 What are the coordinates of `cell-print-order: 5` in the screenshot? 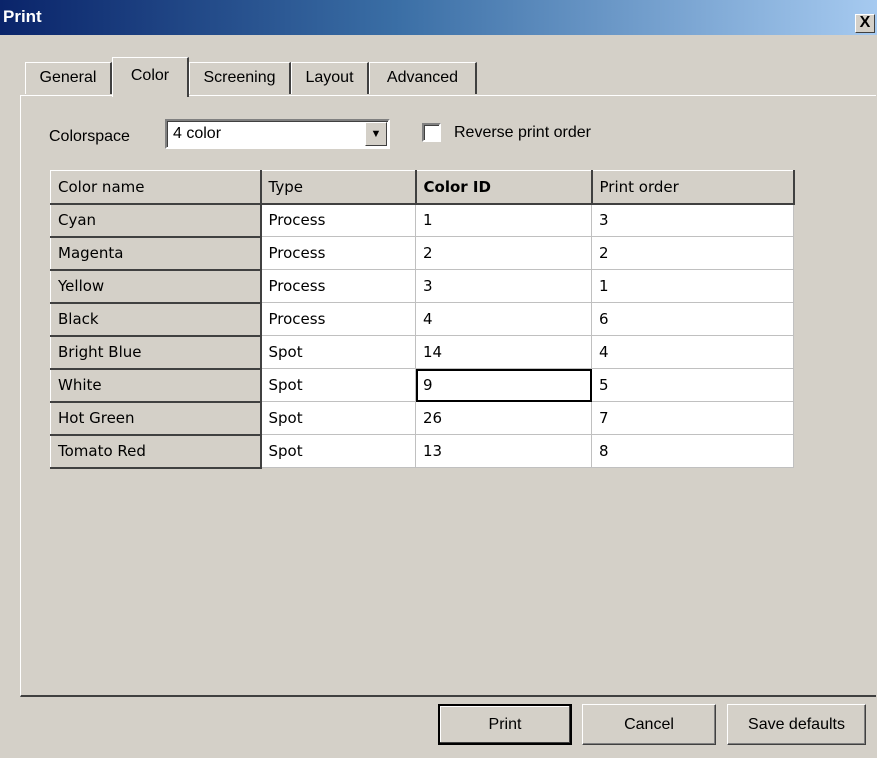 It's located at (692, 385).